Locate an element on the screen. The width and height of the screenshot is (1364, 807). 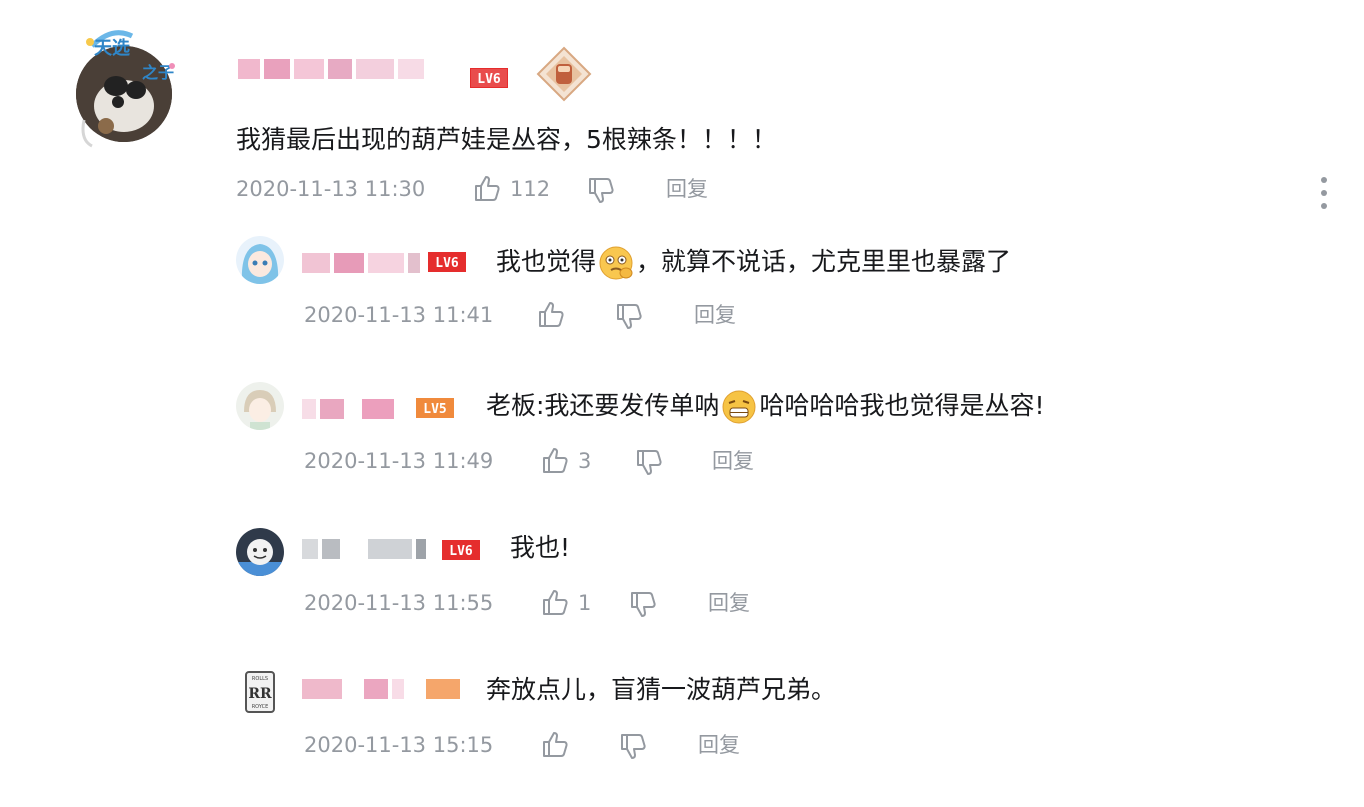
like-count: 3 is located at coordinates (585, 461).